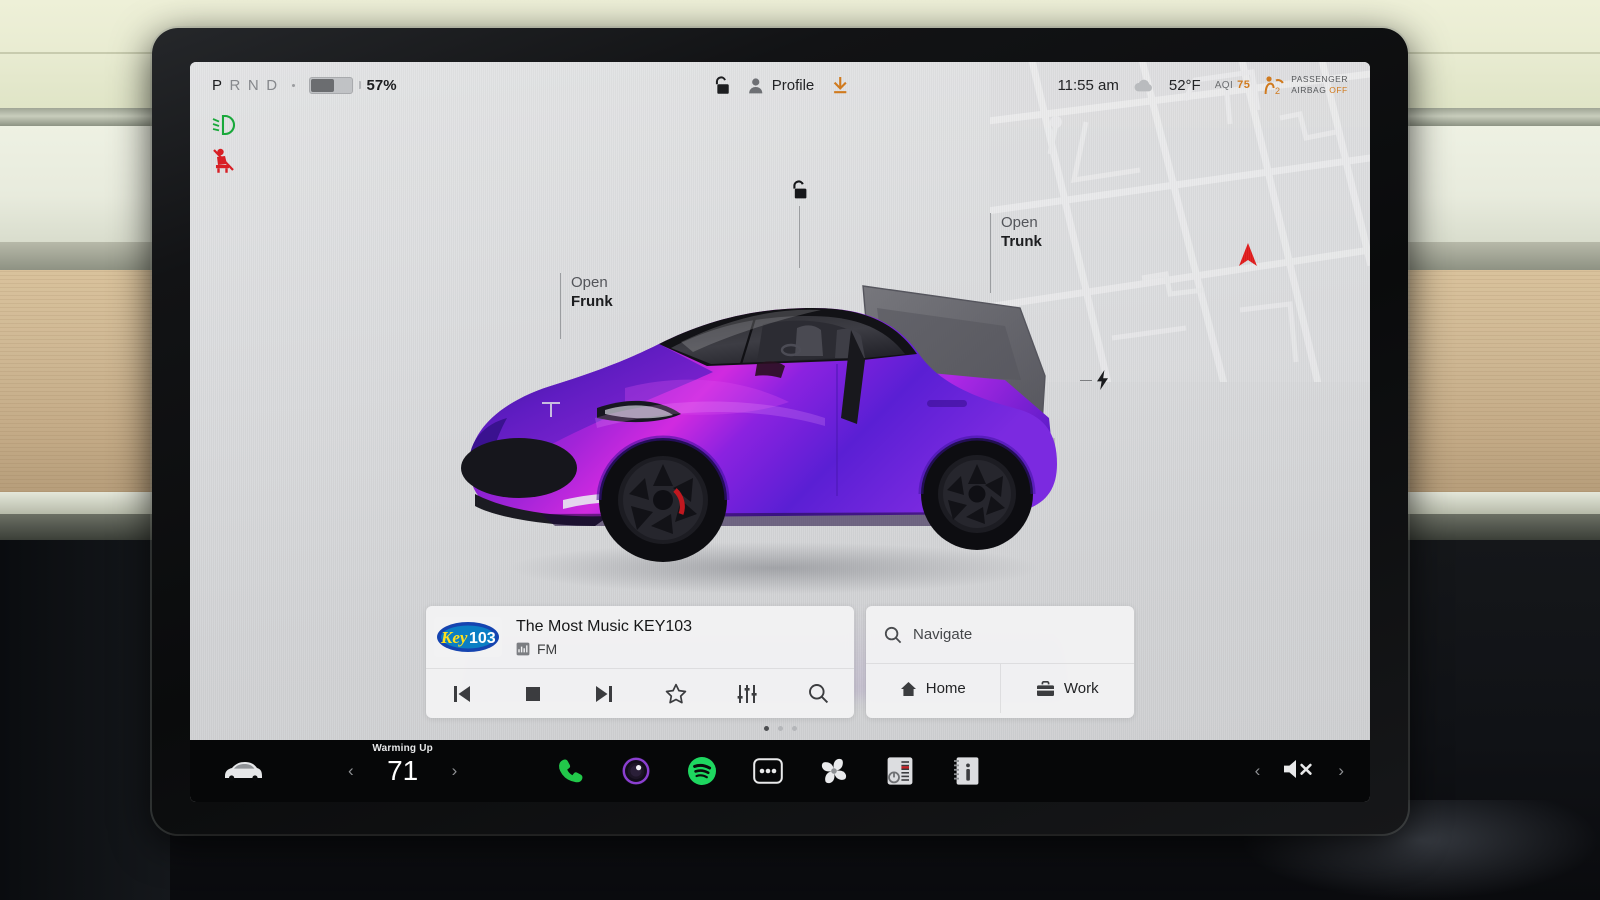 This screenshot has width=1600, height=900. I want to click on spotify-app-button, so click(702, 771).